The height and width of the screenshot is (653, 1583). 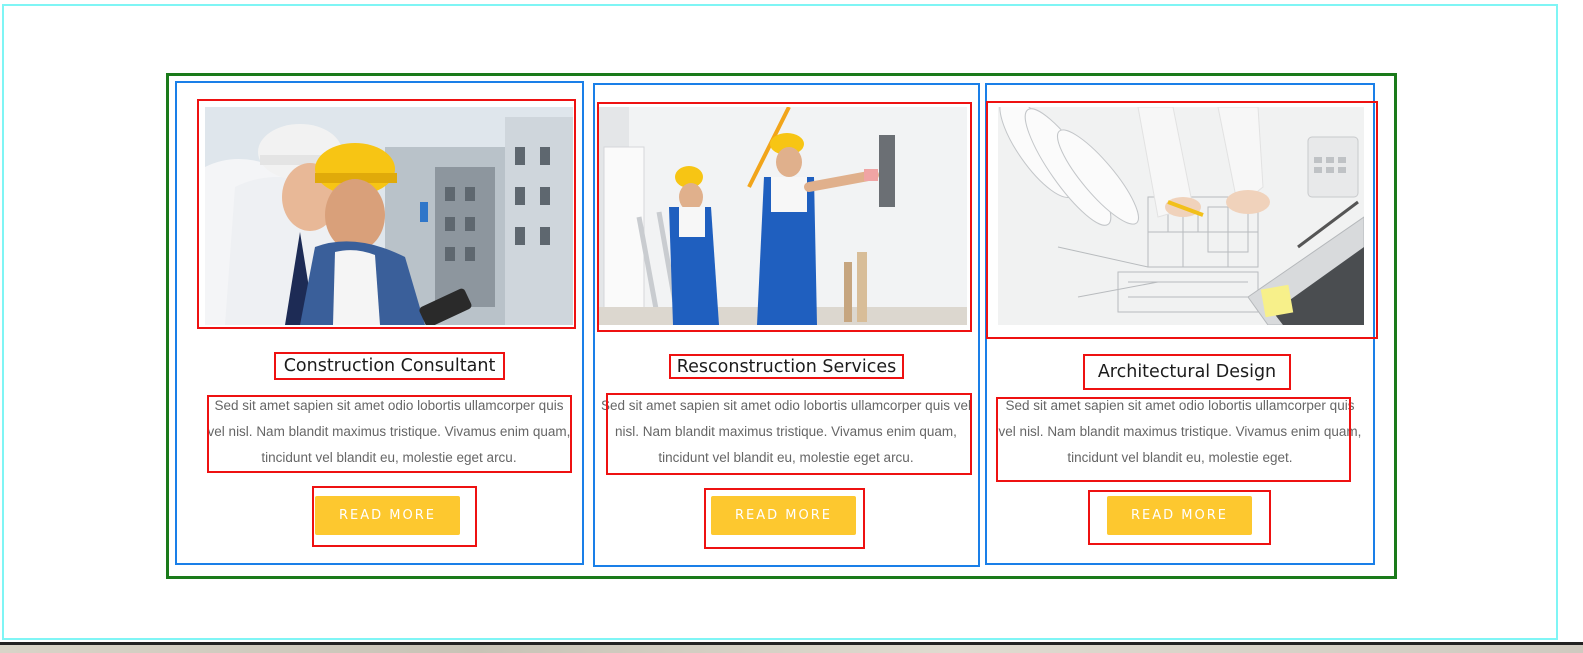 I want to click on card-2-title-outline, so click(x=786, y=366).